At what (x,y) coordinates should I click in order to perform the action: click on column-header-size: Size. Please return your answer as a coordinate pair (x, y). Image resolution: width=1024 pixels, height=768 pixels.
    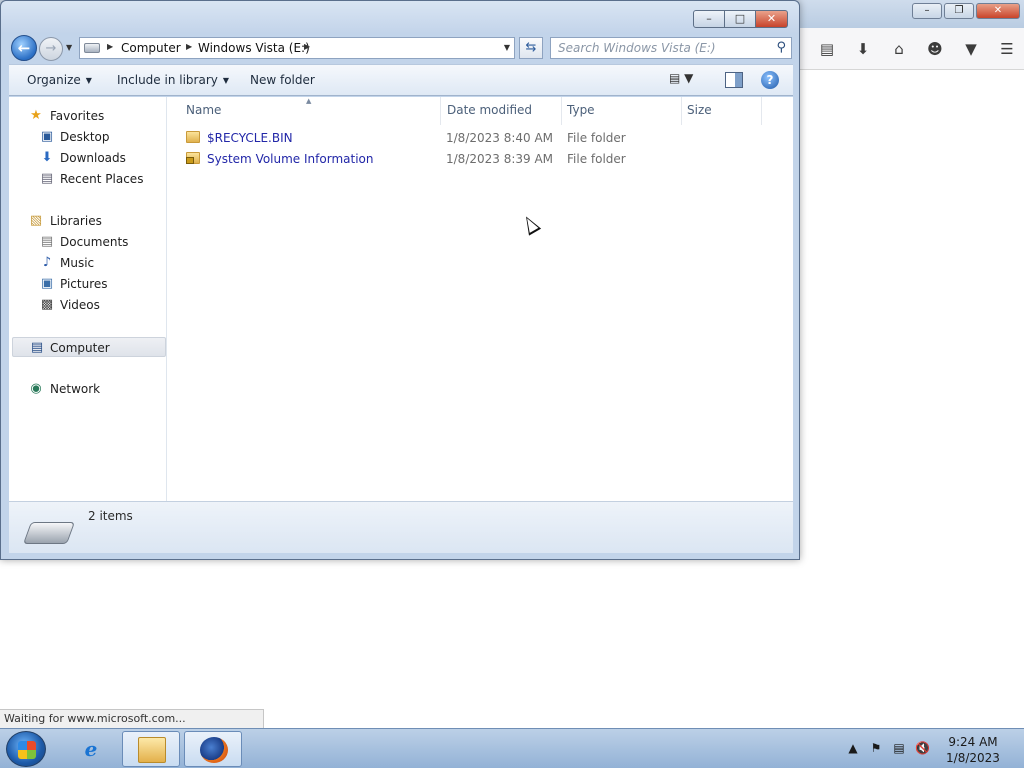
    Looking at the image, I should click on (699, 110).